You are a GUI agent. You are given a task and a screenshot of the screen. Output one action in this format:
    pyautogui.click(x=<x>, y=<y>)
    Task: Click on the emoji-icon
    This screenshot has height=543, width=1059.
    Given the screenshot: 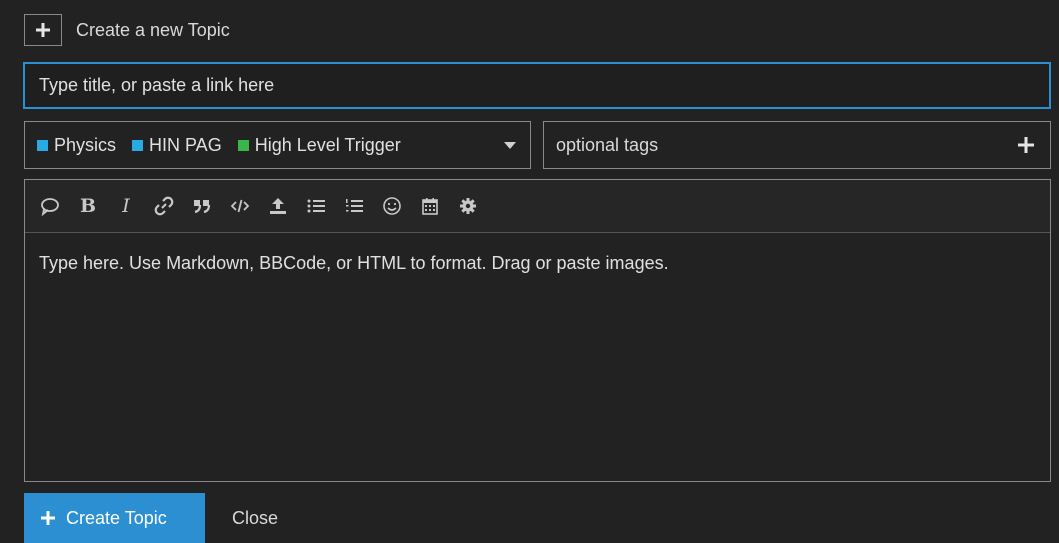 What is the action you would take?
    pyautogui.click(x=392, y=206)
    